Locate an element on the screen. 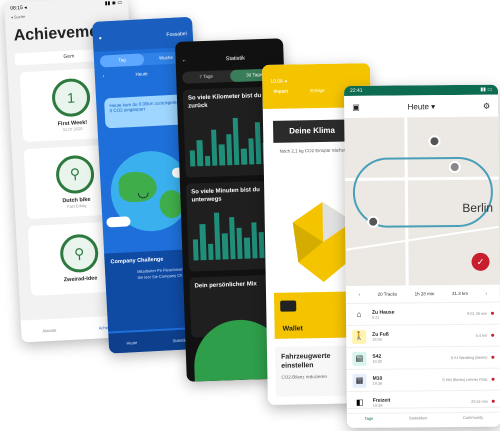 This screenshot has height=431, width=500. duration: 1h 28 min is located at coordinates (424, 294).